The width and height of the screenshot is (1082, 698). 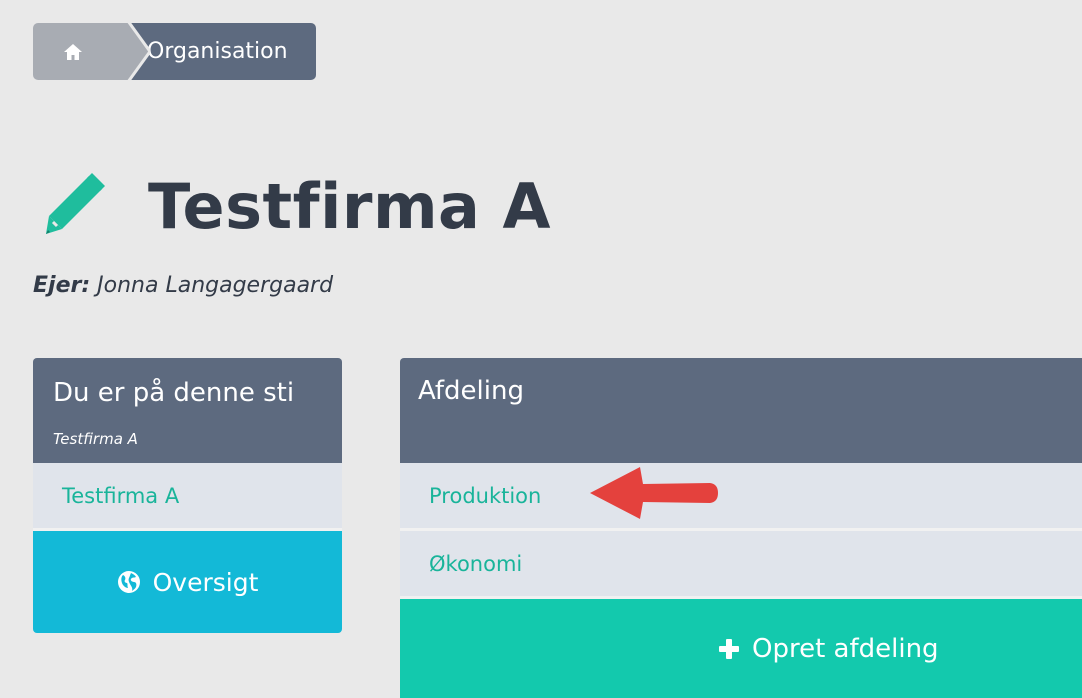 I want to click on owner-line: Ejer: Jonna Langagergaard, so click(x=183, y=285).